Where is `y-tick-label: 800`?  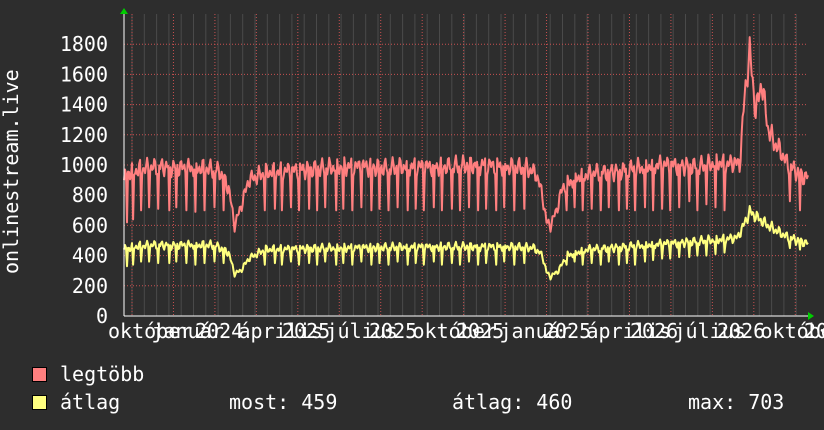
y-tick-label: 800 is located at coordinates (90, 195).